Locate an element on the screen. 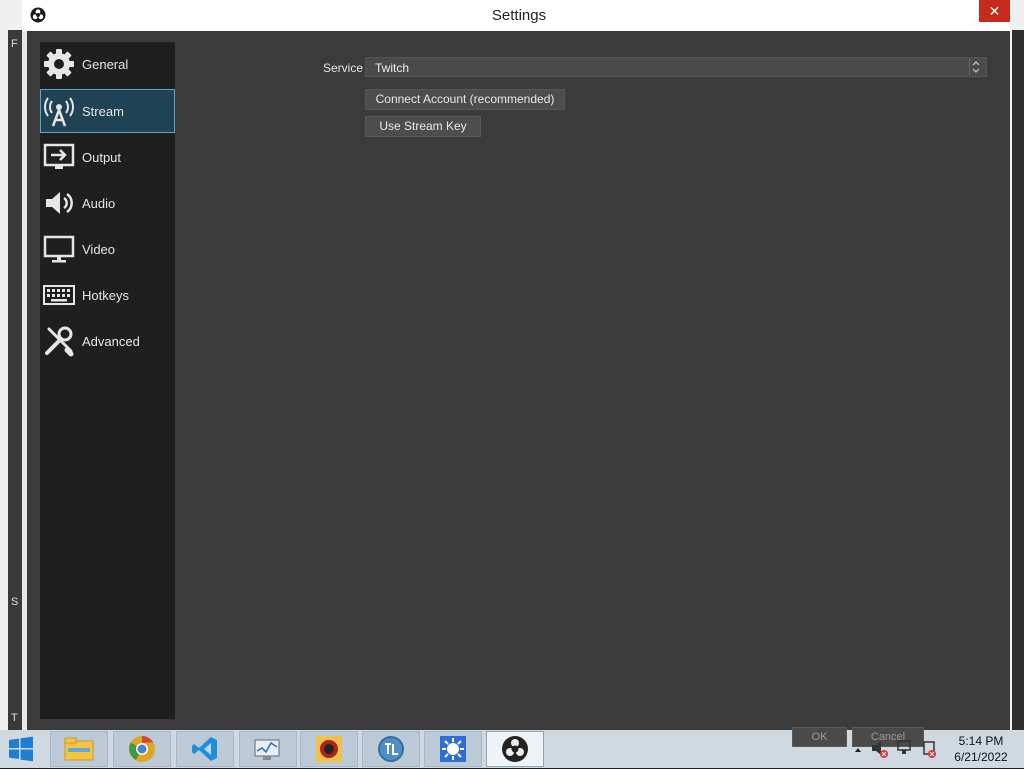  taskbar-chrome-canary is located at coordinates (142, 749).